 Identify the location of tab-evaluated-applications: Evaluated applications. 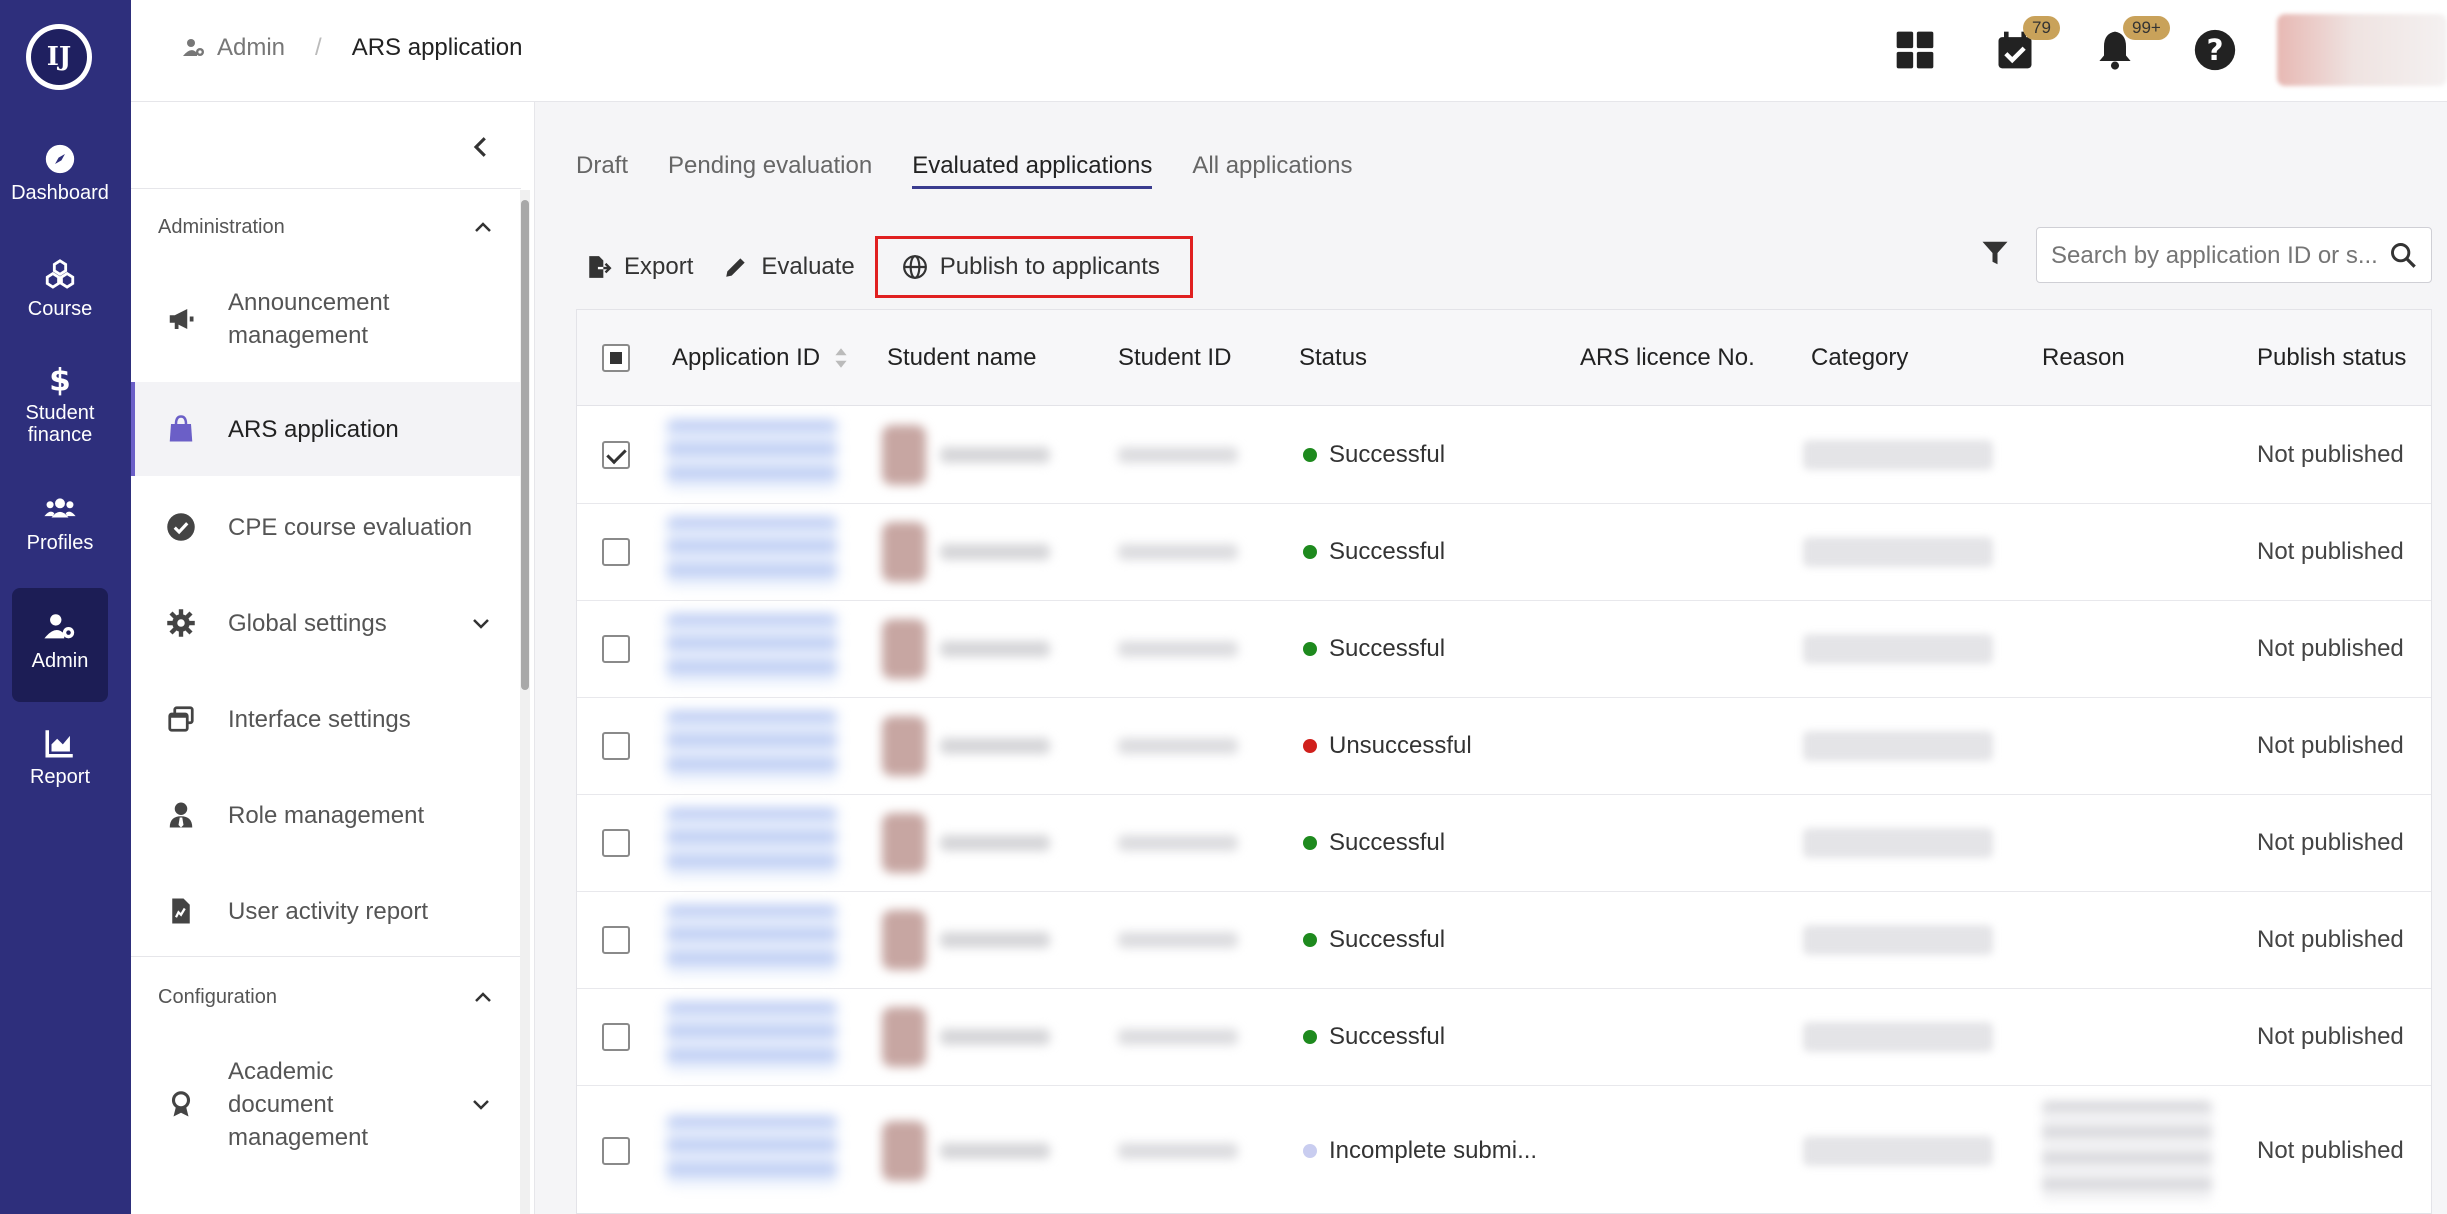
(1032, 170).